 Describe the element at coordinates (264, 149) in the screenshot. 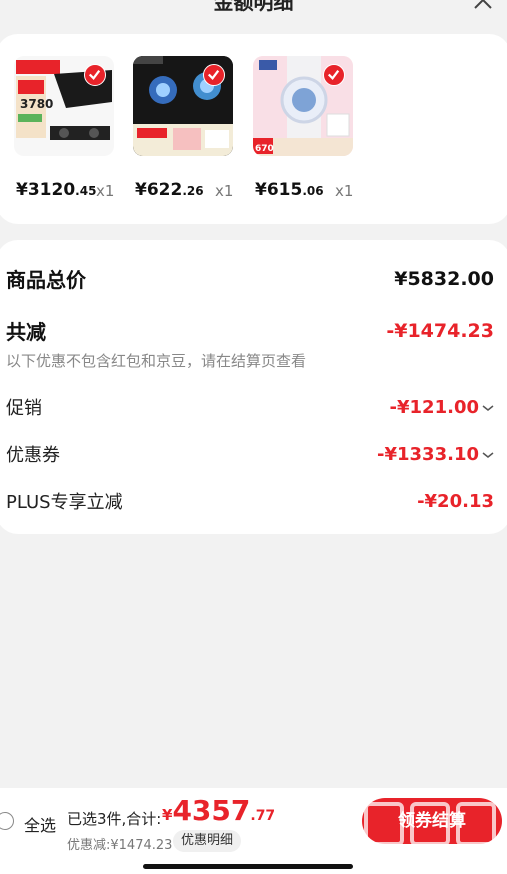

I see `svg-text: 670` at that location.